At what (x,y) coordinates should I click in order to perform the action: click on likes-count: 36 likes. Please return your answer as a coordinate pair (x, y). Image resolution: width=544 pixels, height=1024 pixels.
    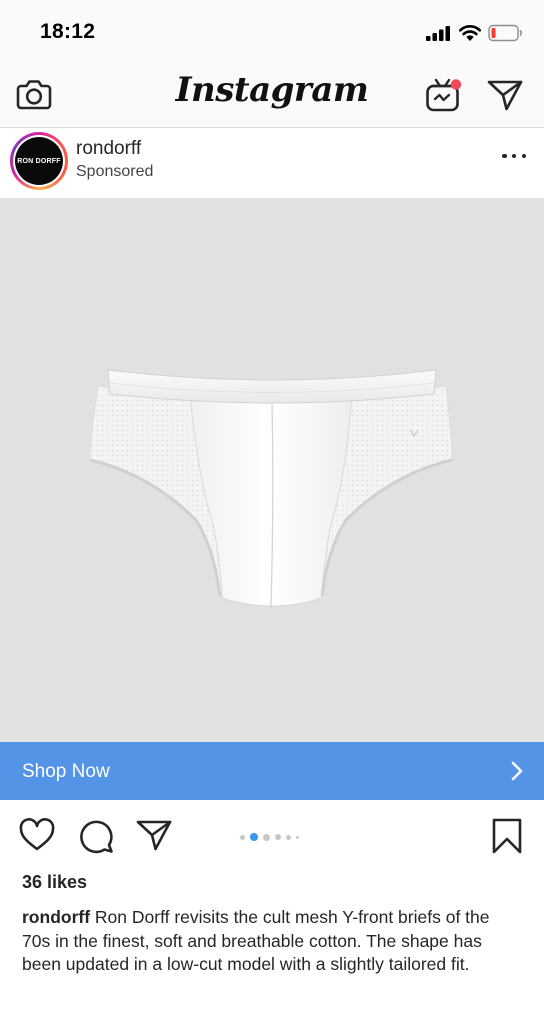
    Looking at the image, I should click on (54, 882).